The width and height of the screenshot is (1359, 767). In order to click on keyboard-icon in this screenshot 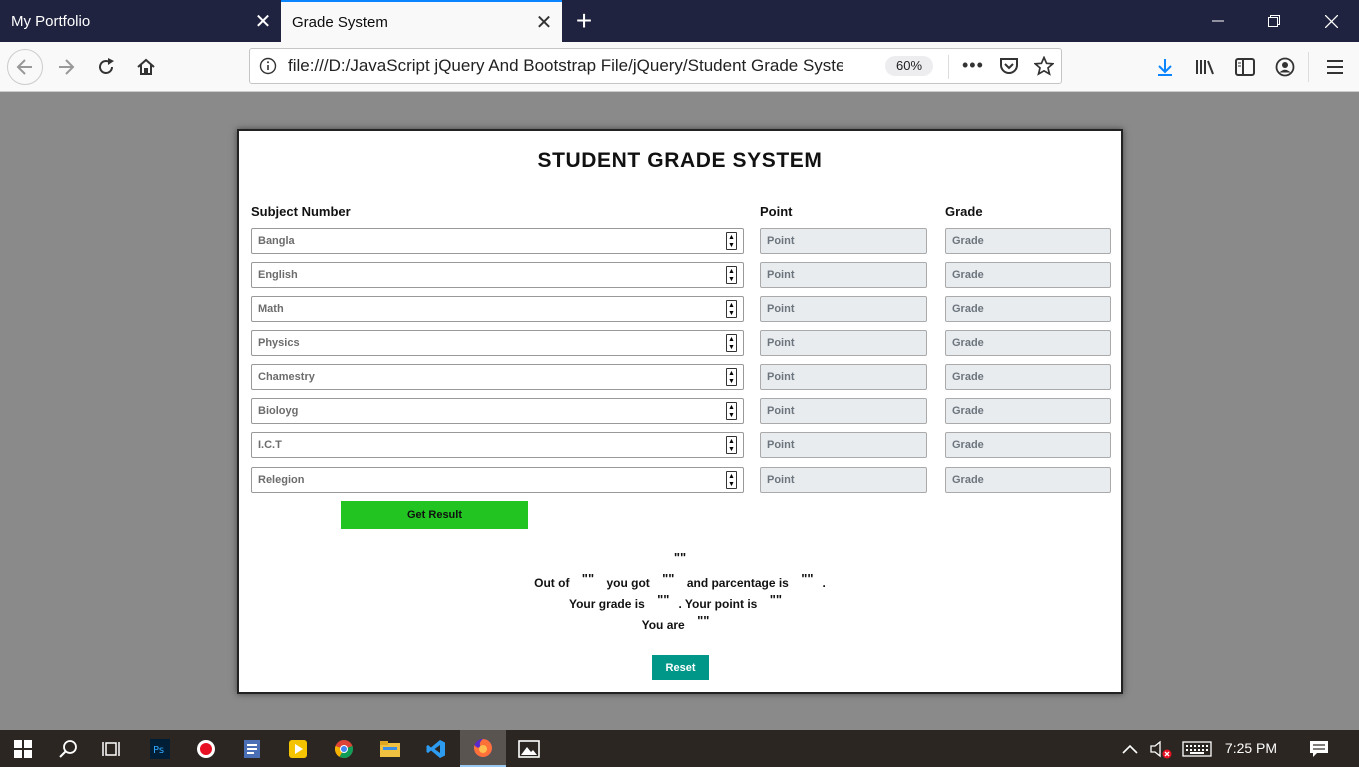, I will do `click(1197, 748)`.